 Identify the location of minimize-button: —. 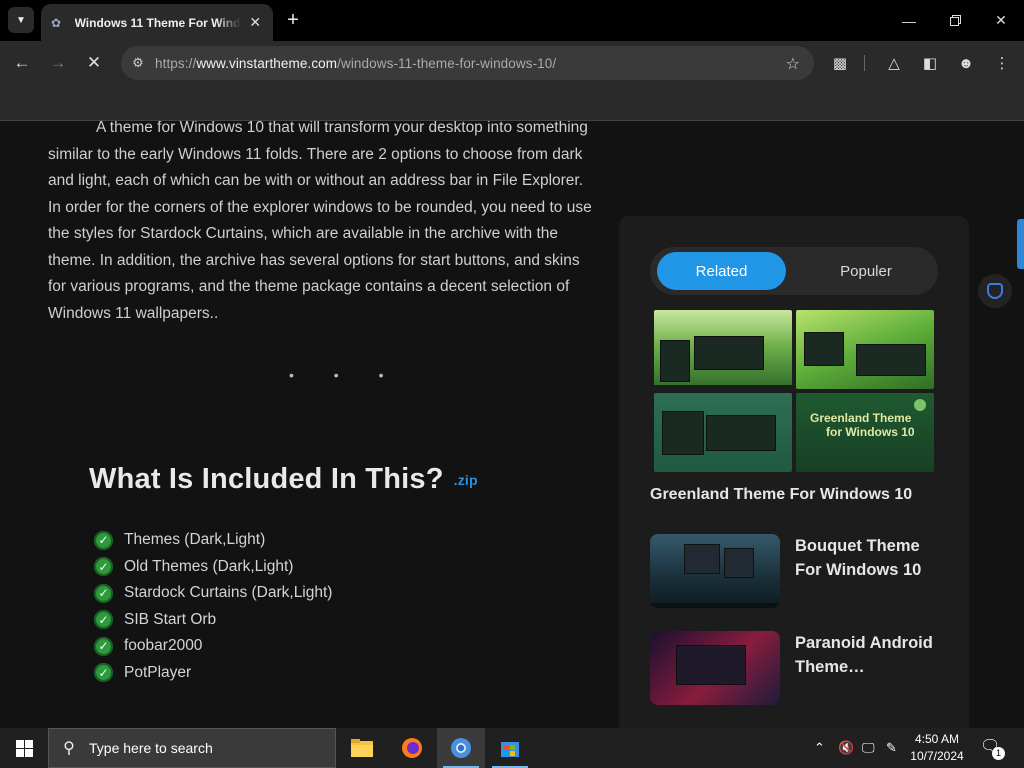
(909, 20).